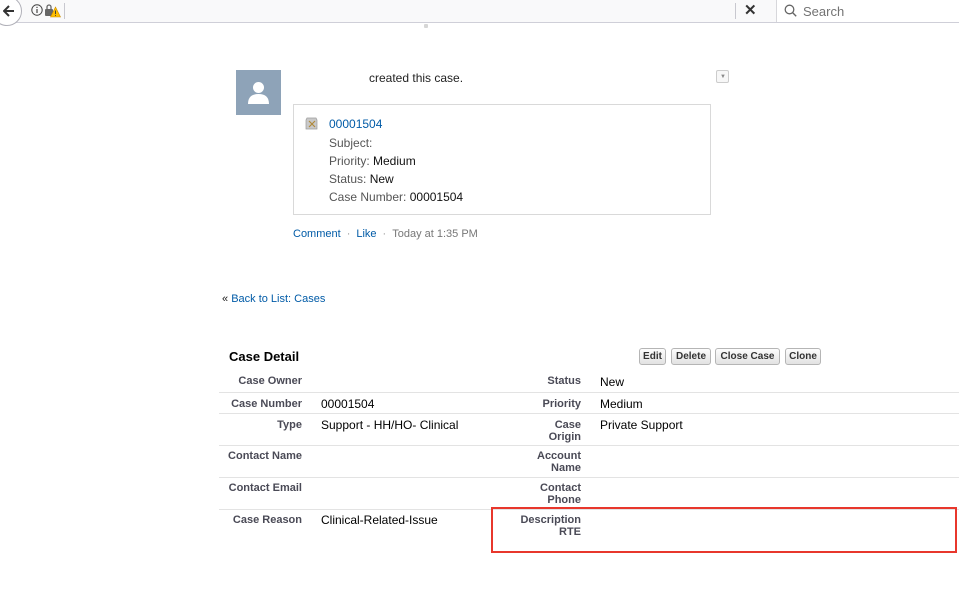 Image resolution: width=959 pixels, height=594 pixels. Describe the element at coordinates (652, 356) in the screenshot. I see `edit-button: Edit` at that location.